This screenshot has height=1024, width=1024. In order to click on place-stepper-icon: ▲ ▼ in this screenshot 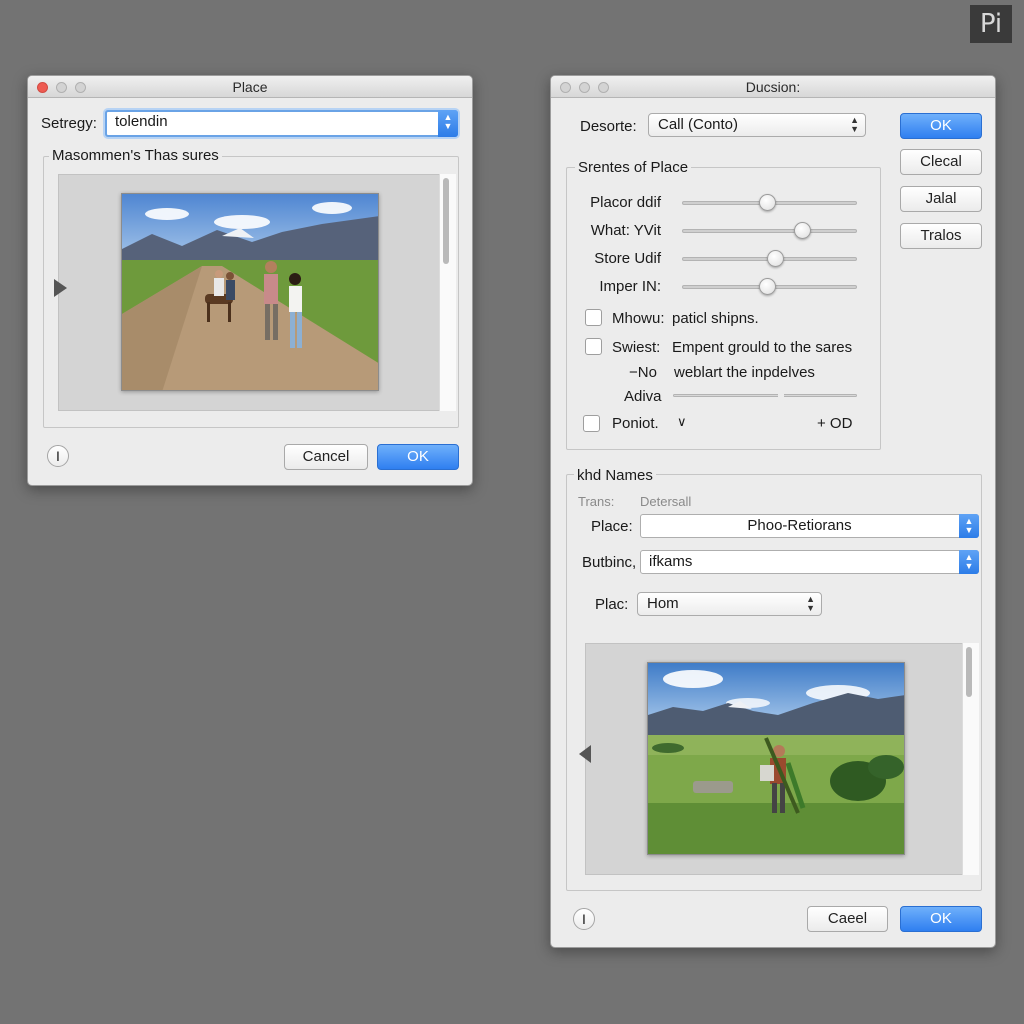, I will do `click(969, 526)`.